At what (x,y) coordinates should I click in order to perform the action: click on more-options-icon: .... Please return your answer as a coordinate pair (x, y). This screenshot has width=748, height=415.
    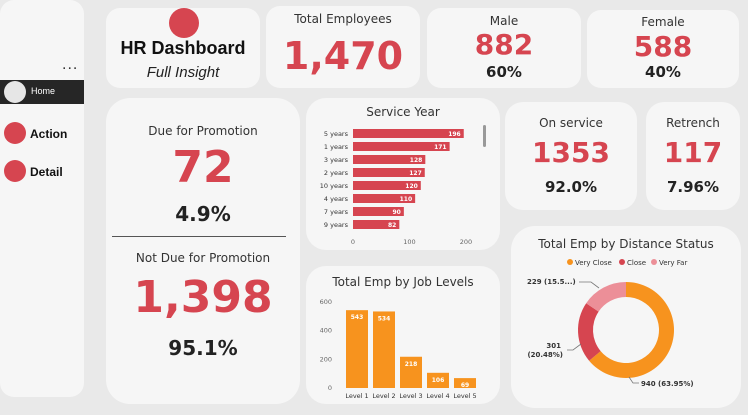
    Looking at the image, I should click on (70, 65).